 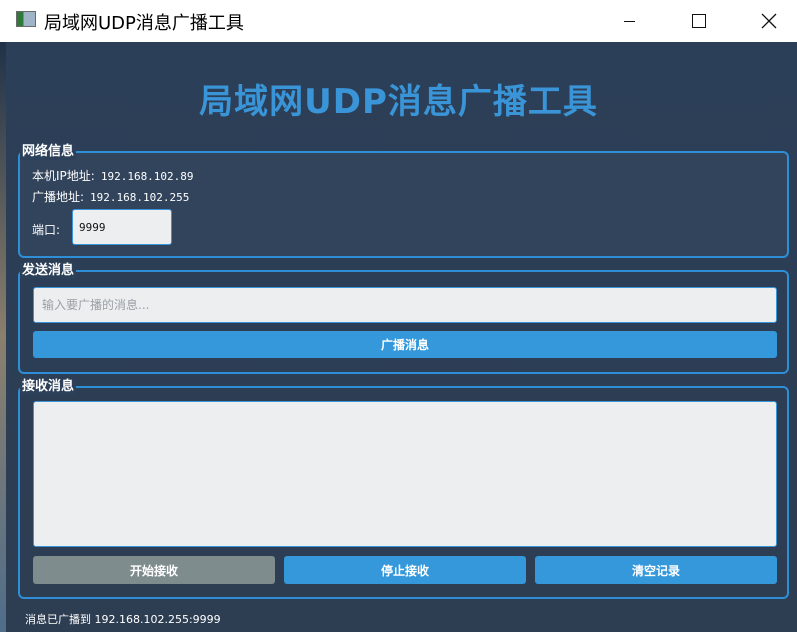 I want to click on maximize-button, so click(x=699, y=21).